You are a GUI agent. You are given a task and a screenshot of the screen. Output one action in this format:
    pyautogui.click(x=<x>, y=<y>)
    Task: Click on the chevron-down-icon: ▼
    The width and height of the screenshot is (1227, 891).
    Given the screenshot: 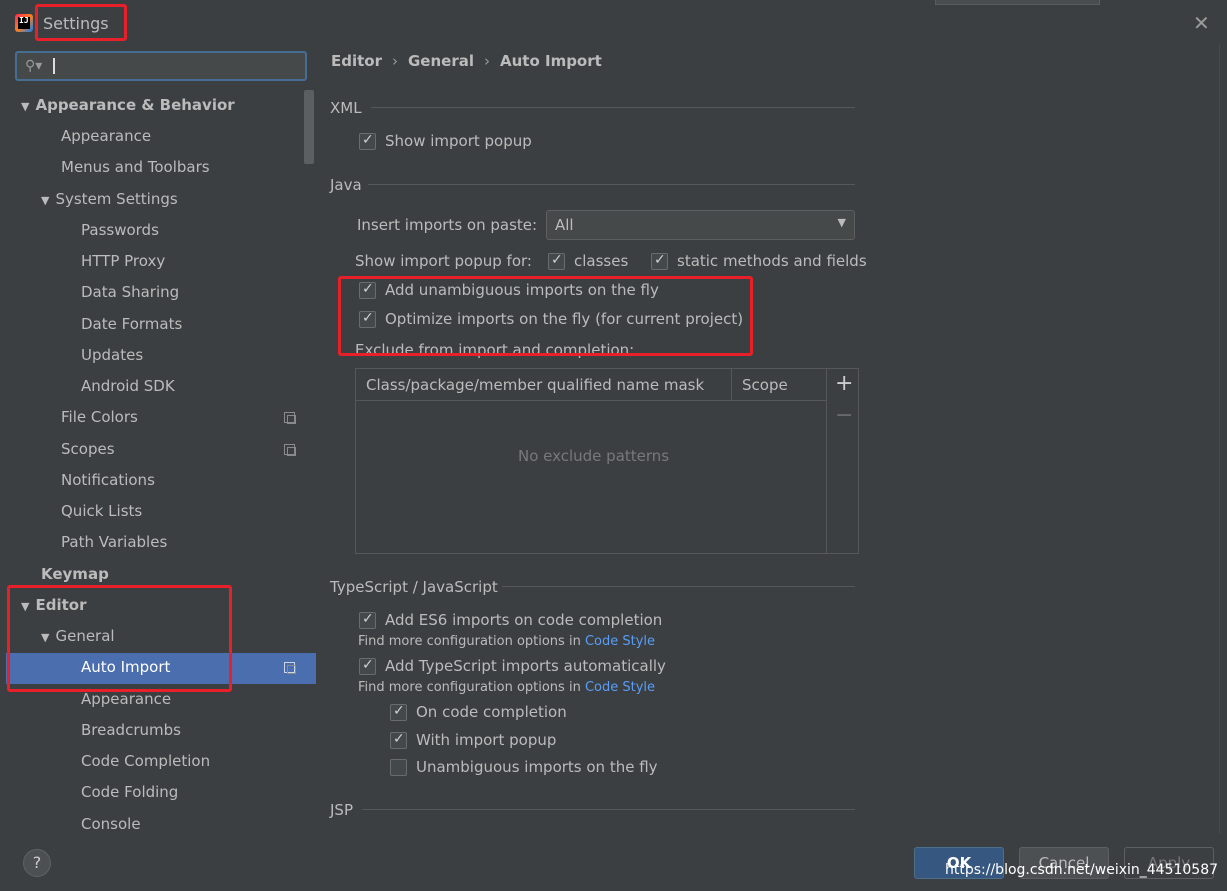 What is the action you would take?
    pyautogui.click(x=841, y=222)
    